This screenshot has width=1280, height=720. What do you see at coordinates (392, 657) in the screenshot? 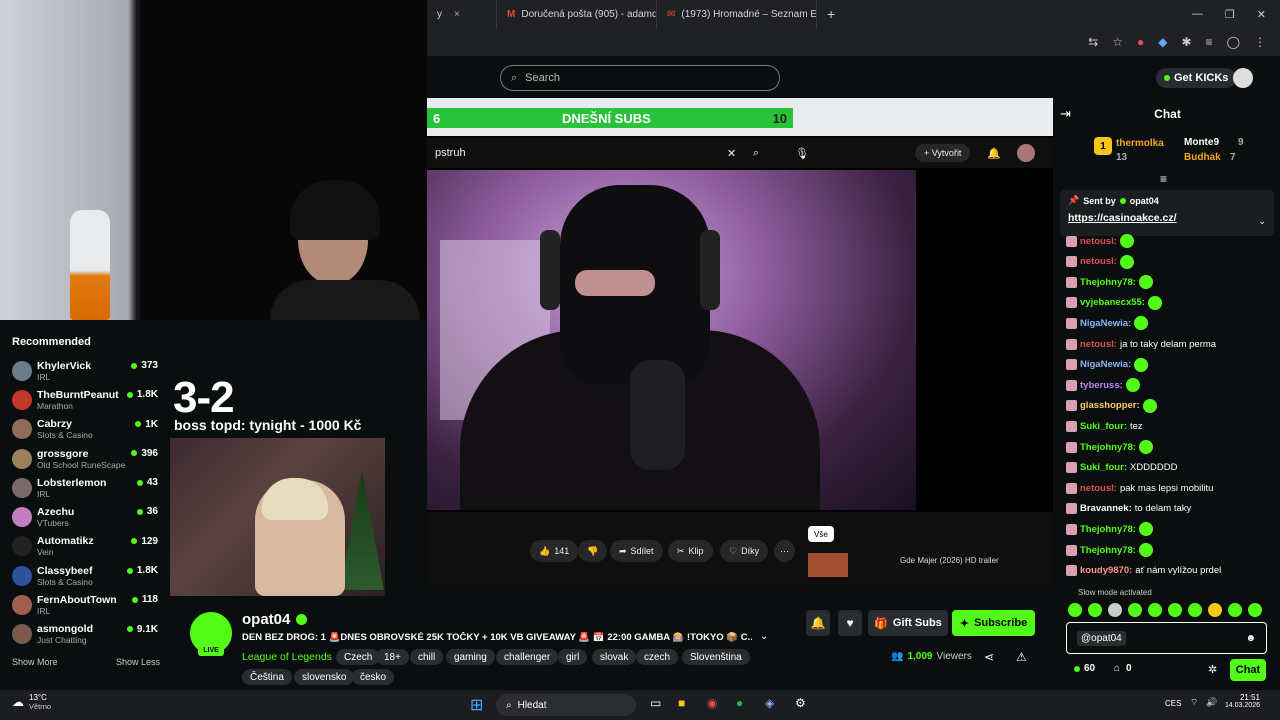
I see `stream-tag: 18+` at bounding box center [392, 657].